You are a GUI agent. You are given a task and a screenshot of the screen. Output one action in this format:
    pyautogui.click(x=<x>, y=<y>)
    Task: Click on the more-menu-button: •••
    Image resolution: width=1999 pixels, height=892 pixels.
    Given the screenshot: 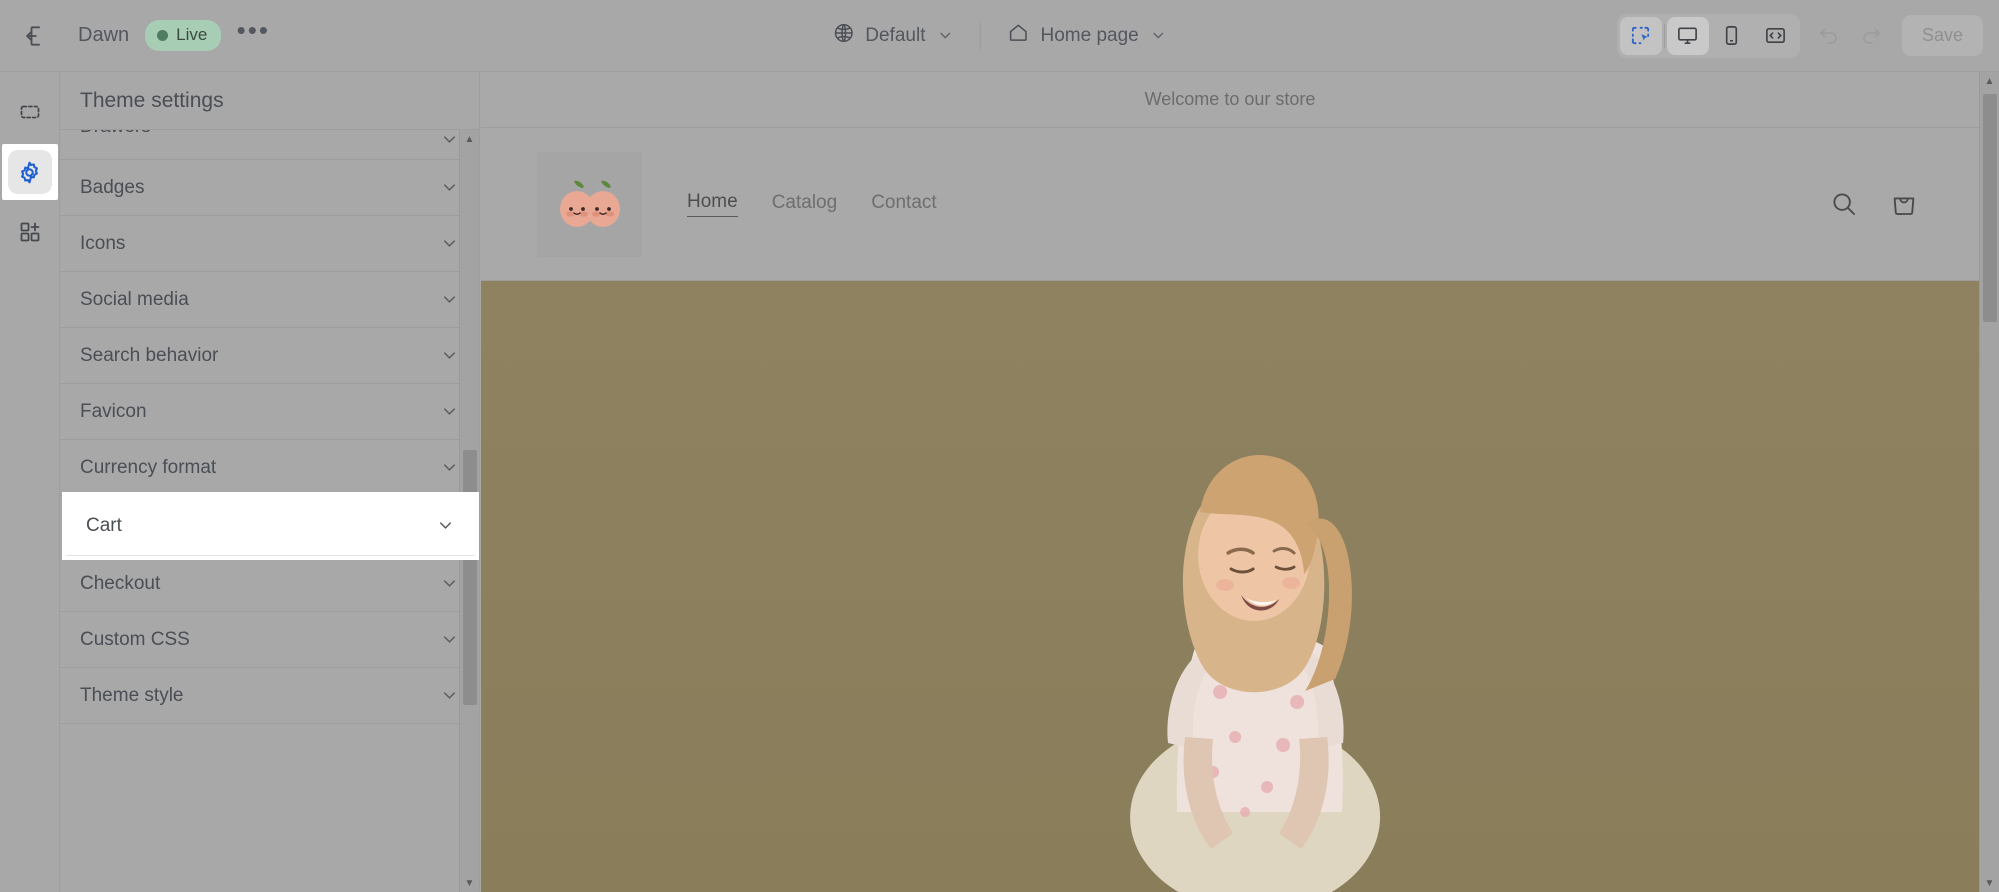 What is the action you would take?
    pyautogui.click(x=253, y=36)
    